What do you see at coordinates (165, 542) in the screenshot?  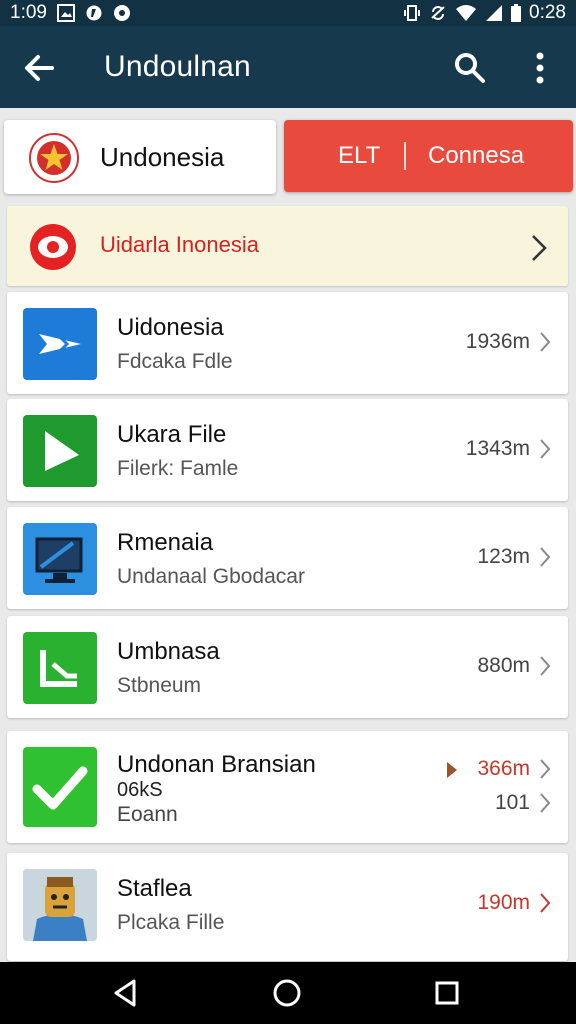 I see `item-title: Rmenaia` at bounding box center [165, 542].